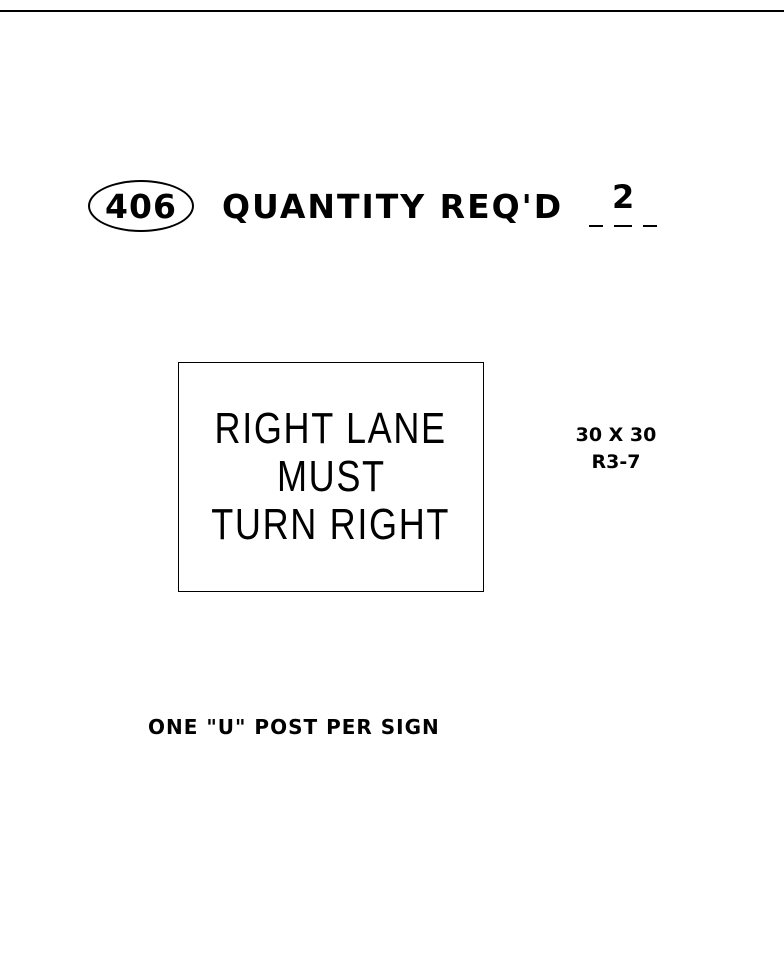  What do you see at coordinates (141, 206) in the screenshot?
I see `item-number-oval: 406` at bounding box center [141, 206].